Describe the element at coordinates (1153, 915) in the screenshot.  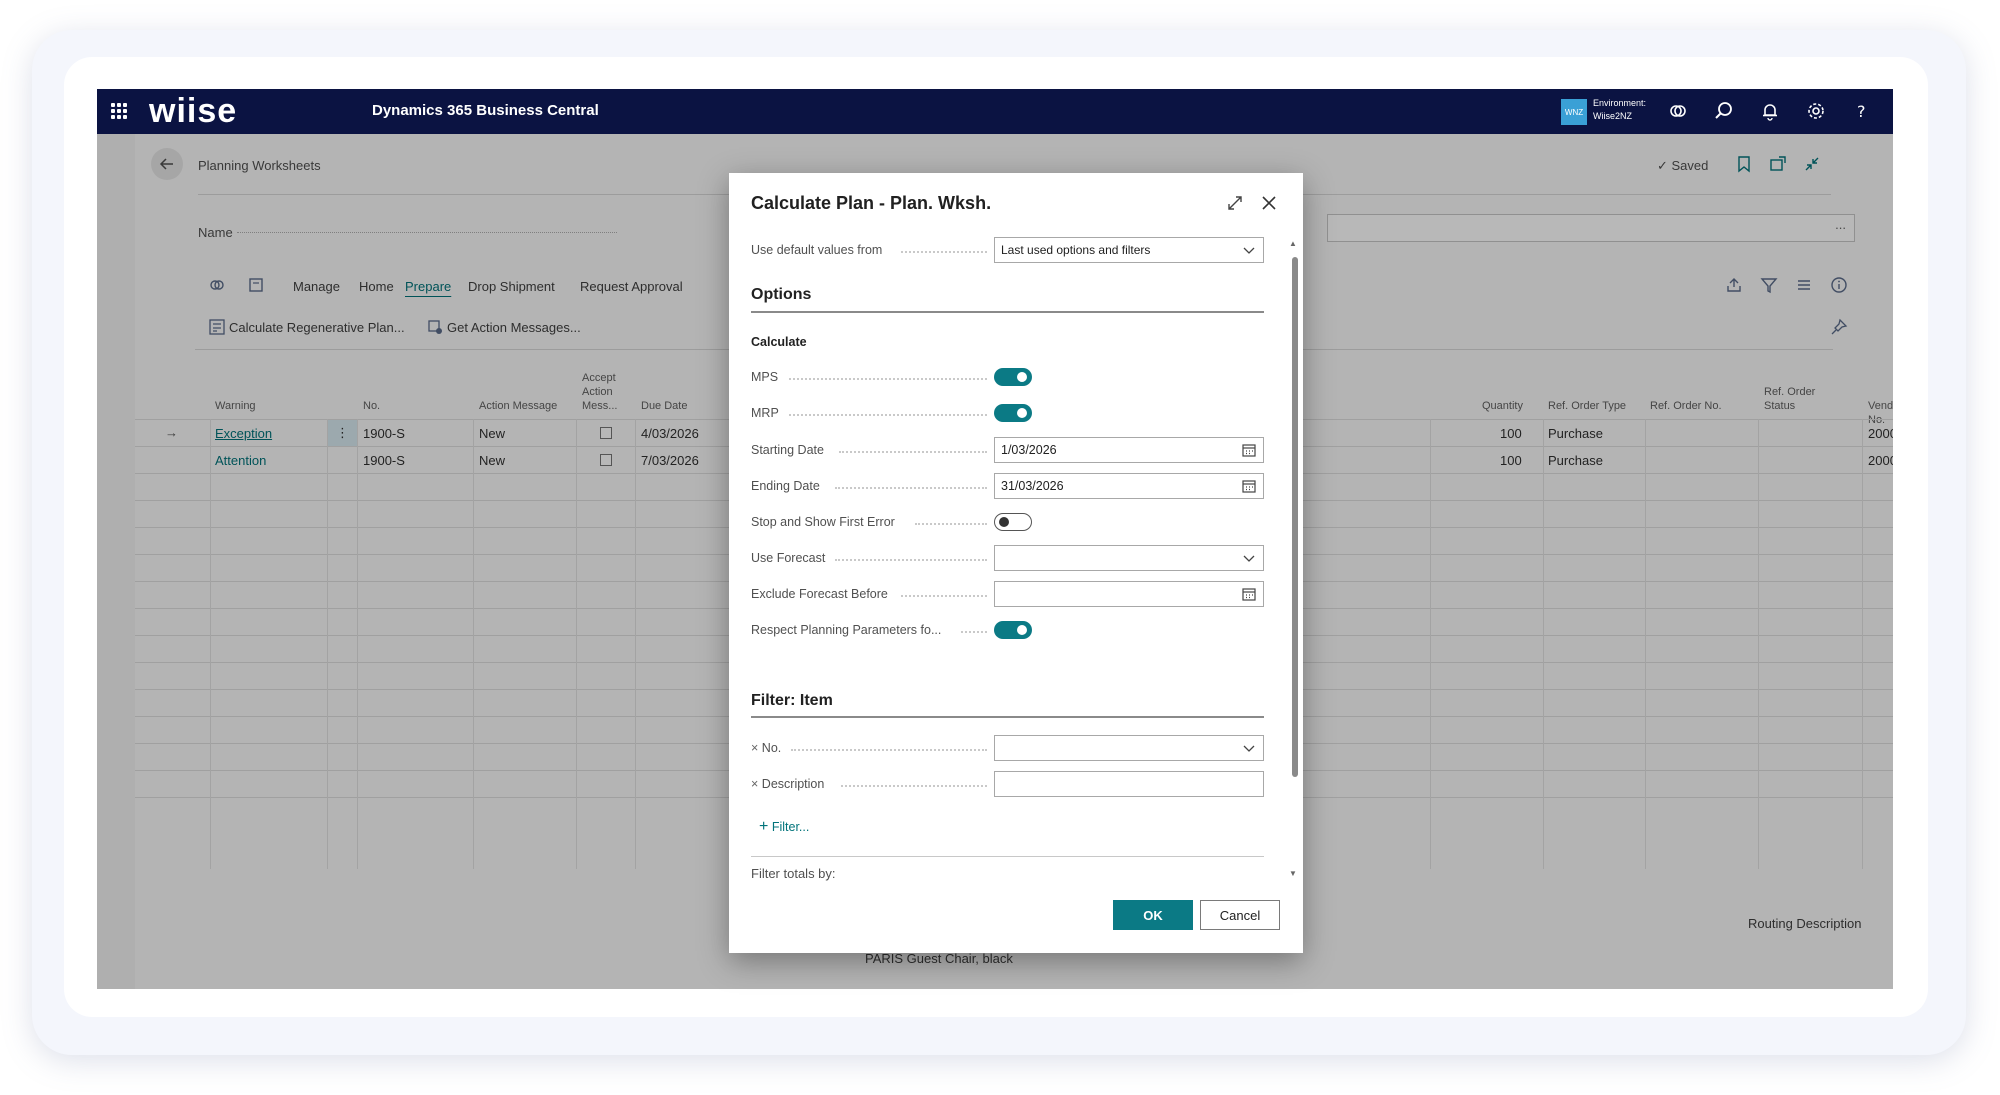
I see `ok-button: OK` at that location.